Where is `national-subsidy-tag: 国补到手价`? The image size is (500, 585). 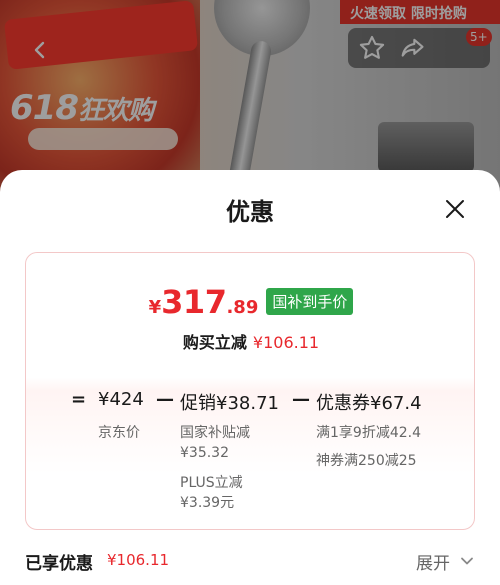
national-subsidy-tag: 国补到手价 is located at coordinates (310, 301).